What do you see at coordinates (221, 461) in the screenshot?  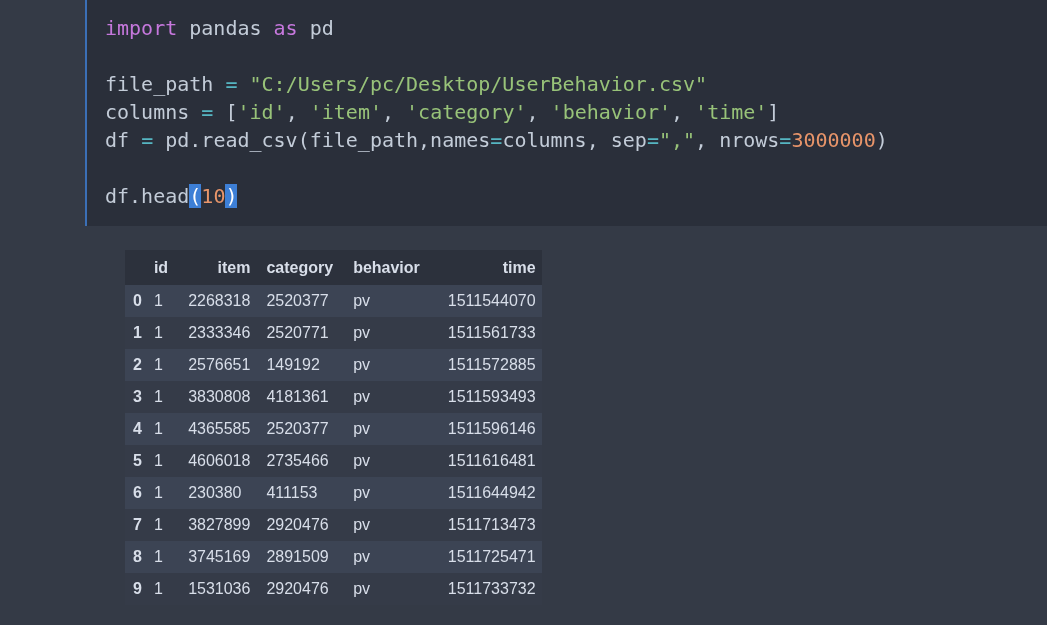 I see `table-cell: 4606018` at bounding box center [221, 461].